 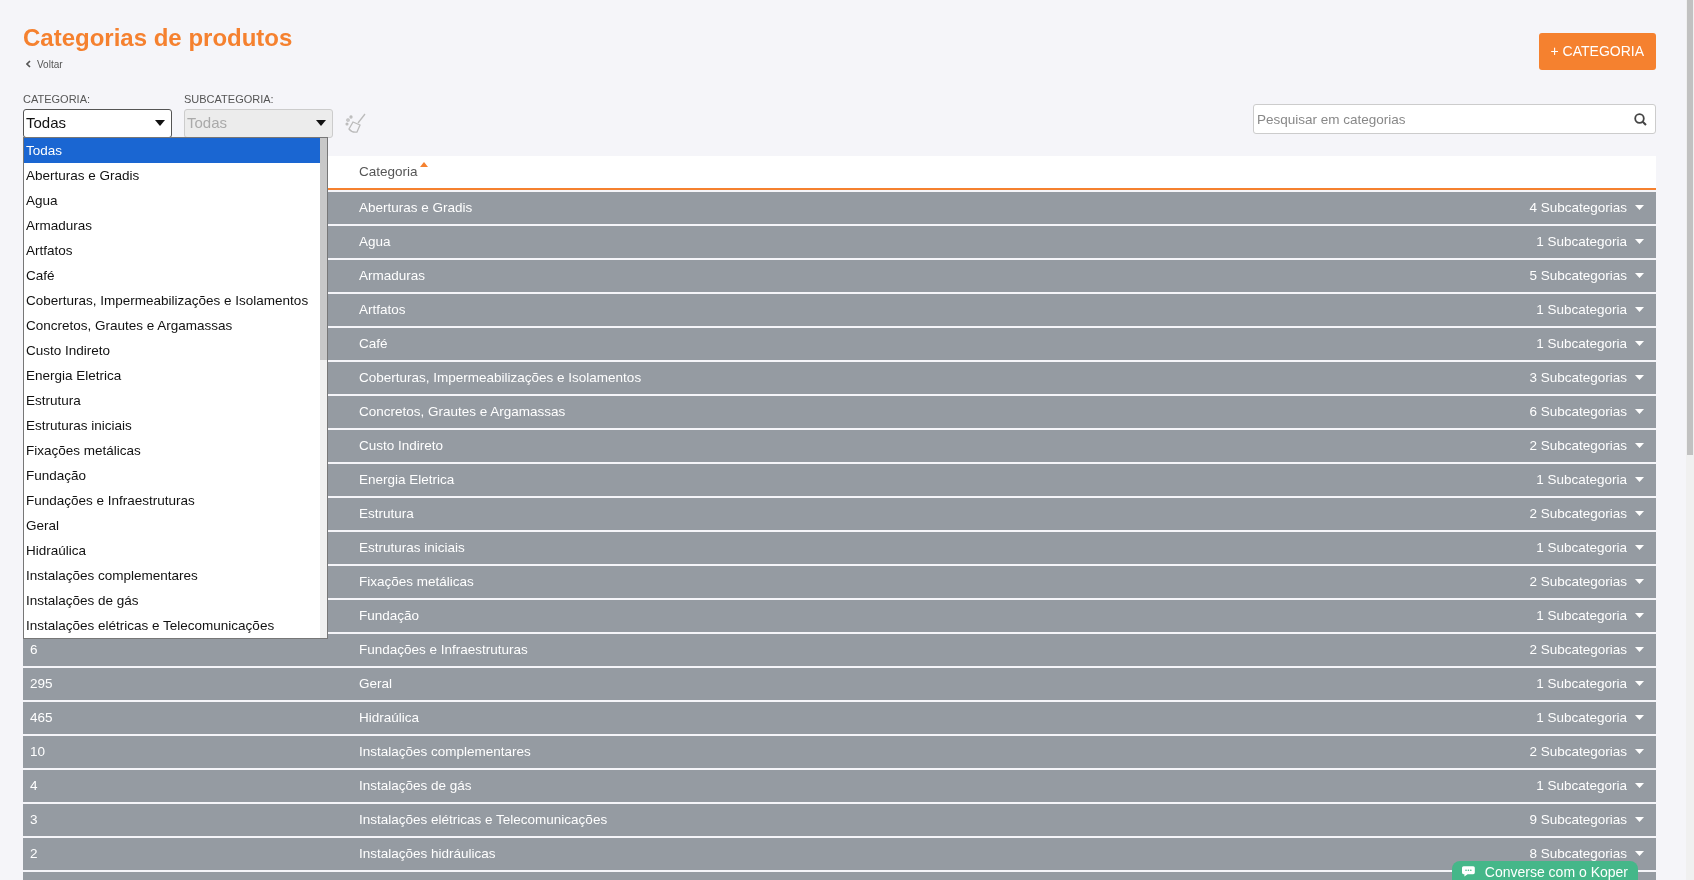 I want to click on table-cell: Agua, so click(x=375, y=241).